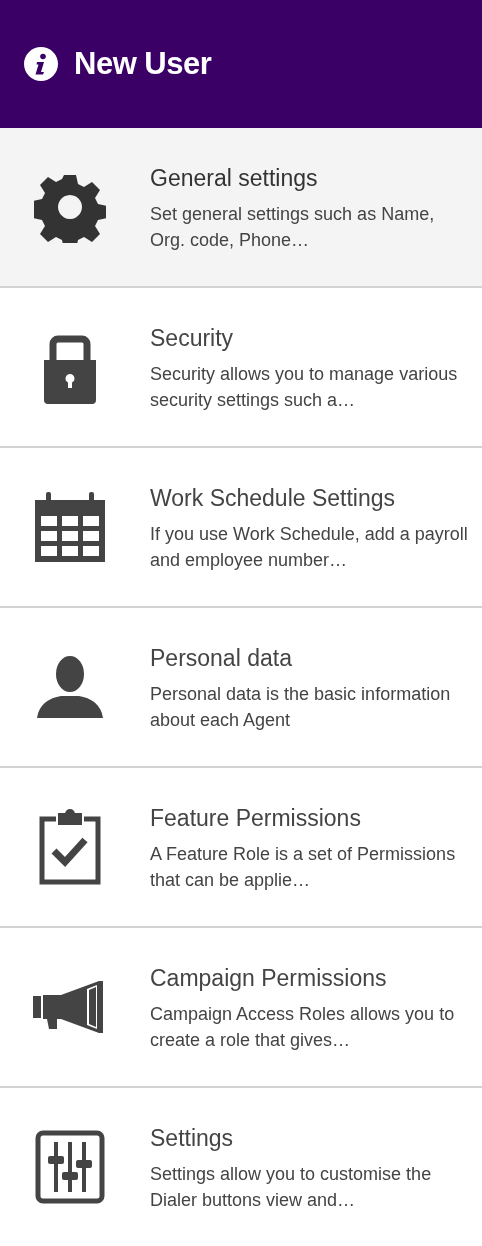 This screenshot has width=482, height=1246. I want to click on clipboard-check-icon, so click(70, 847).